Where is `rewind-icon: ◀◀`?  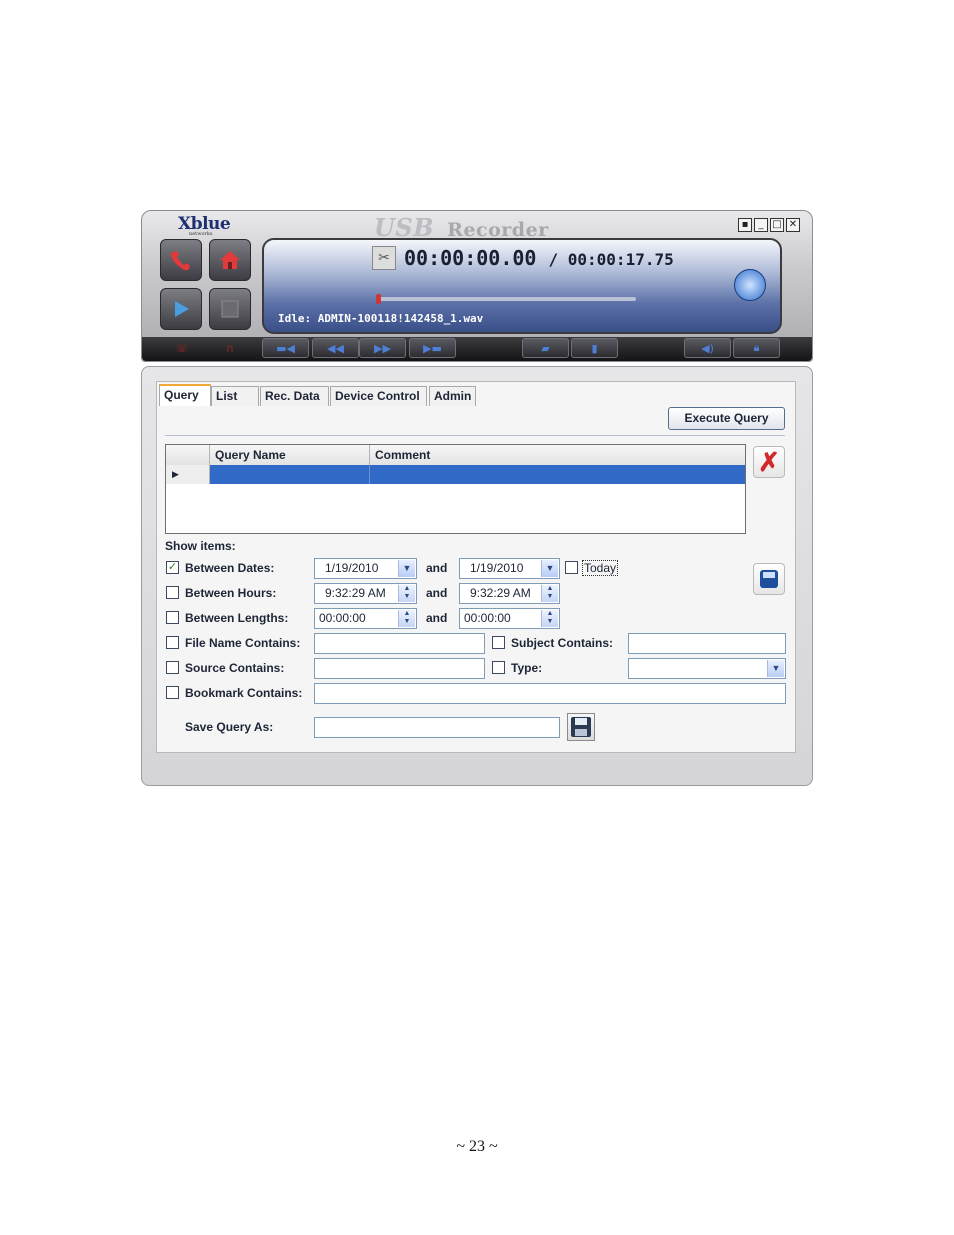 rewind-icon: ◀◀ is located at coordinates (335, 348).